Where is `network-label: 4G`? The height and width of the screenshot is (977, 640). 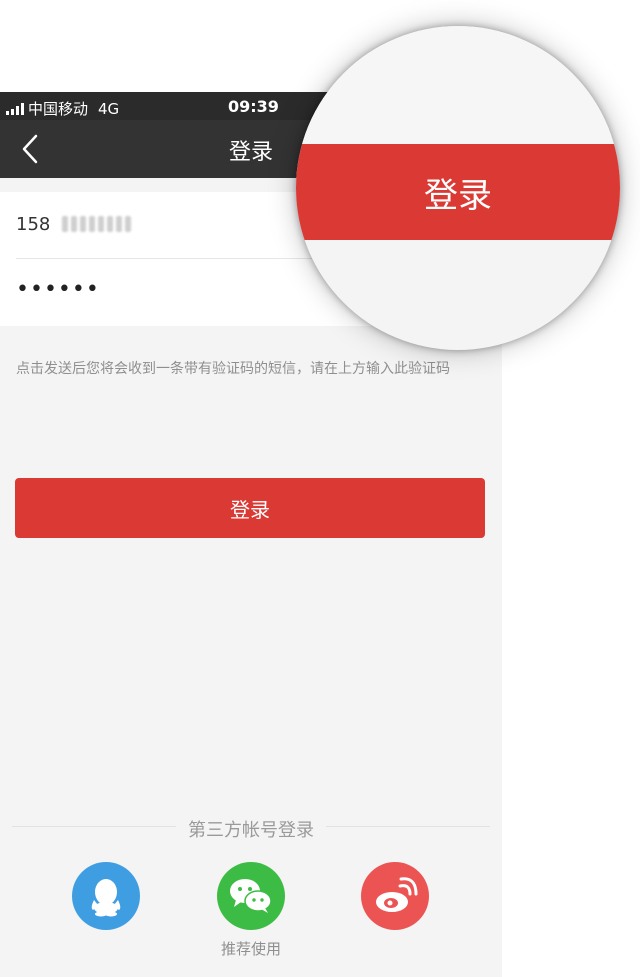 network-label: 4G is located at coordinates (109, 108).